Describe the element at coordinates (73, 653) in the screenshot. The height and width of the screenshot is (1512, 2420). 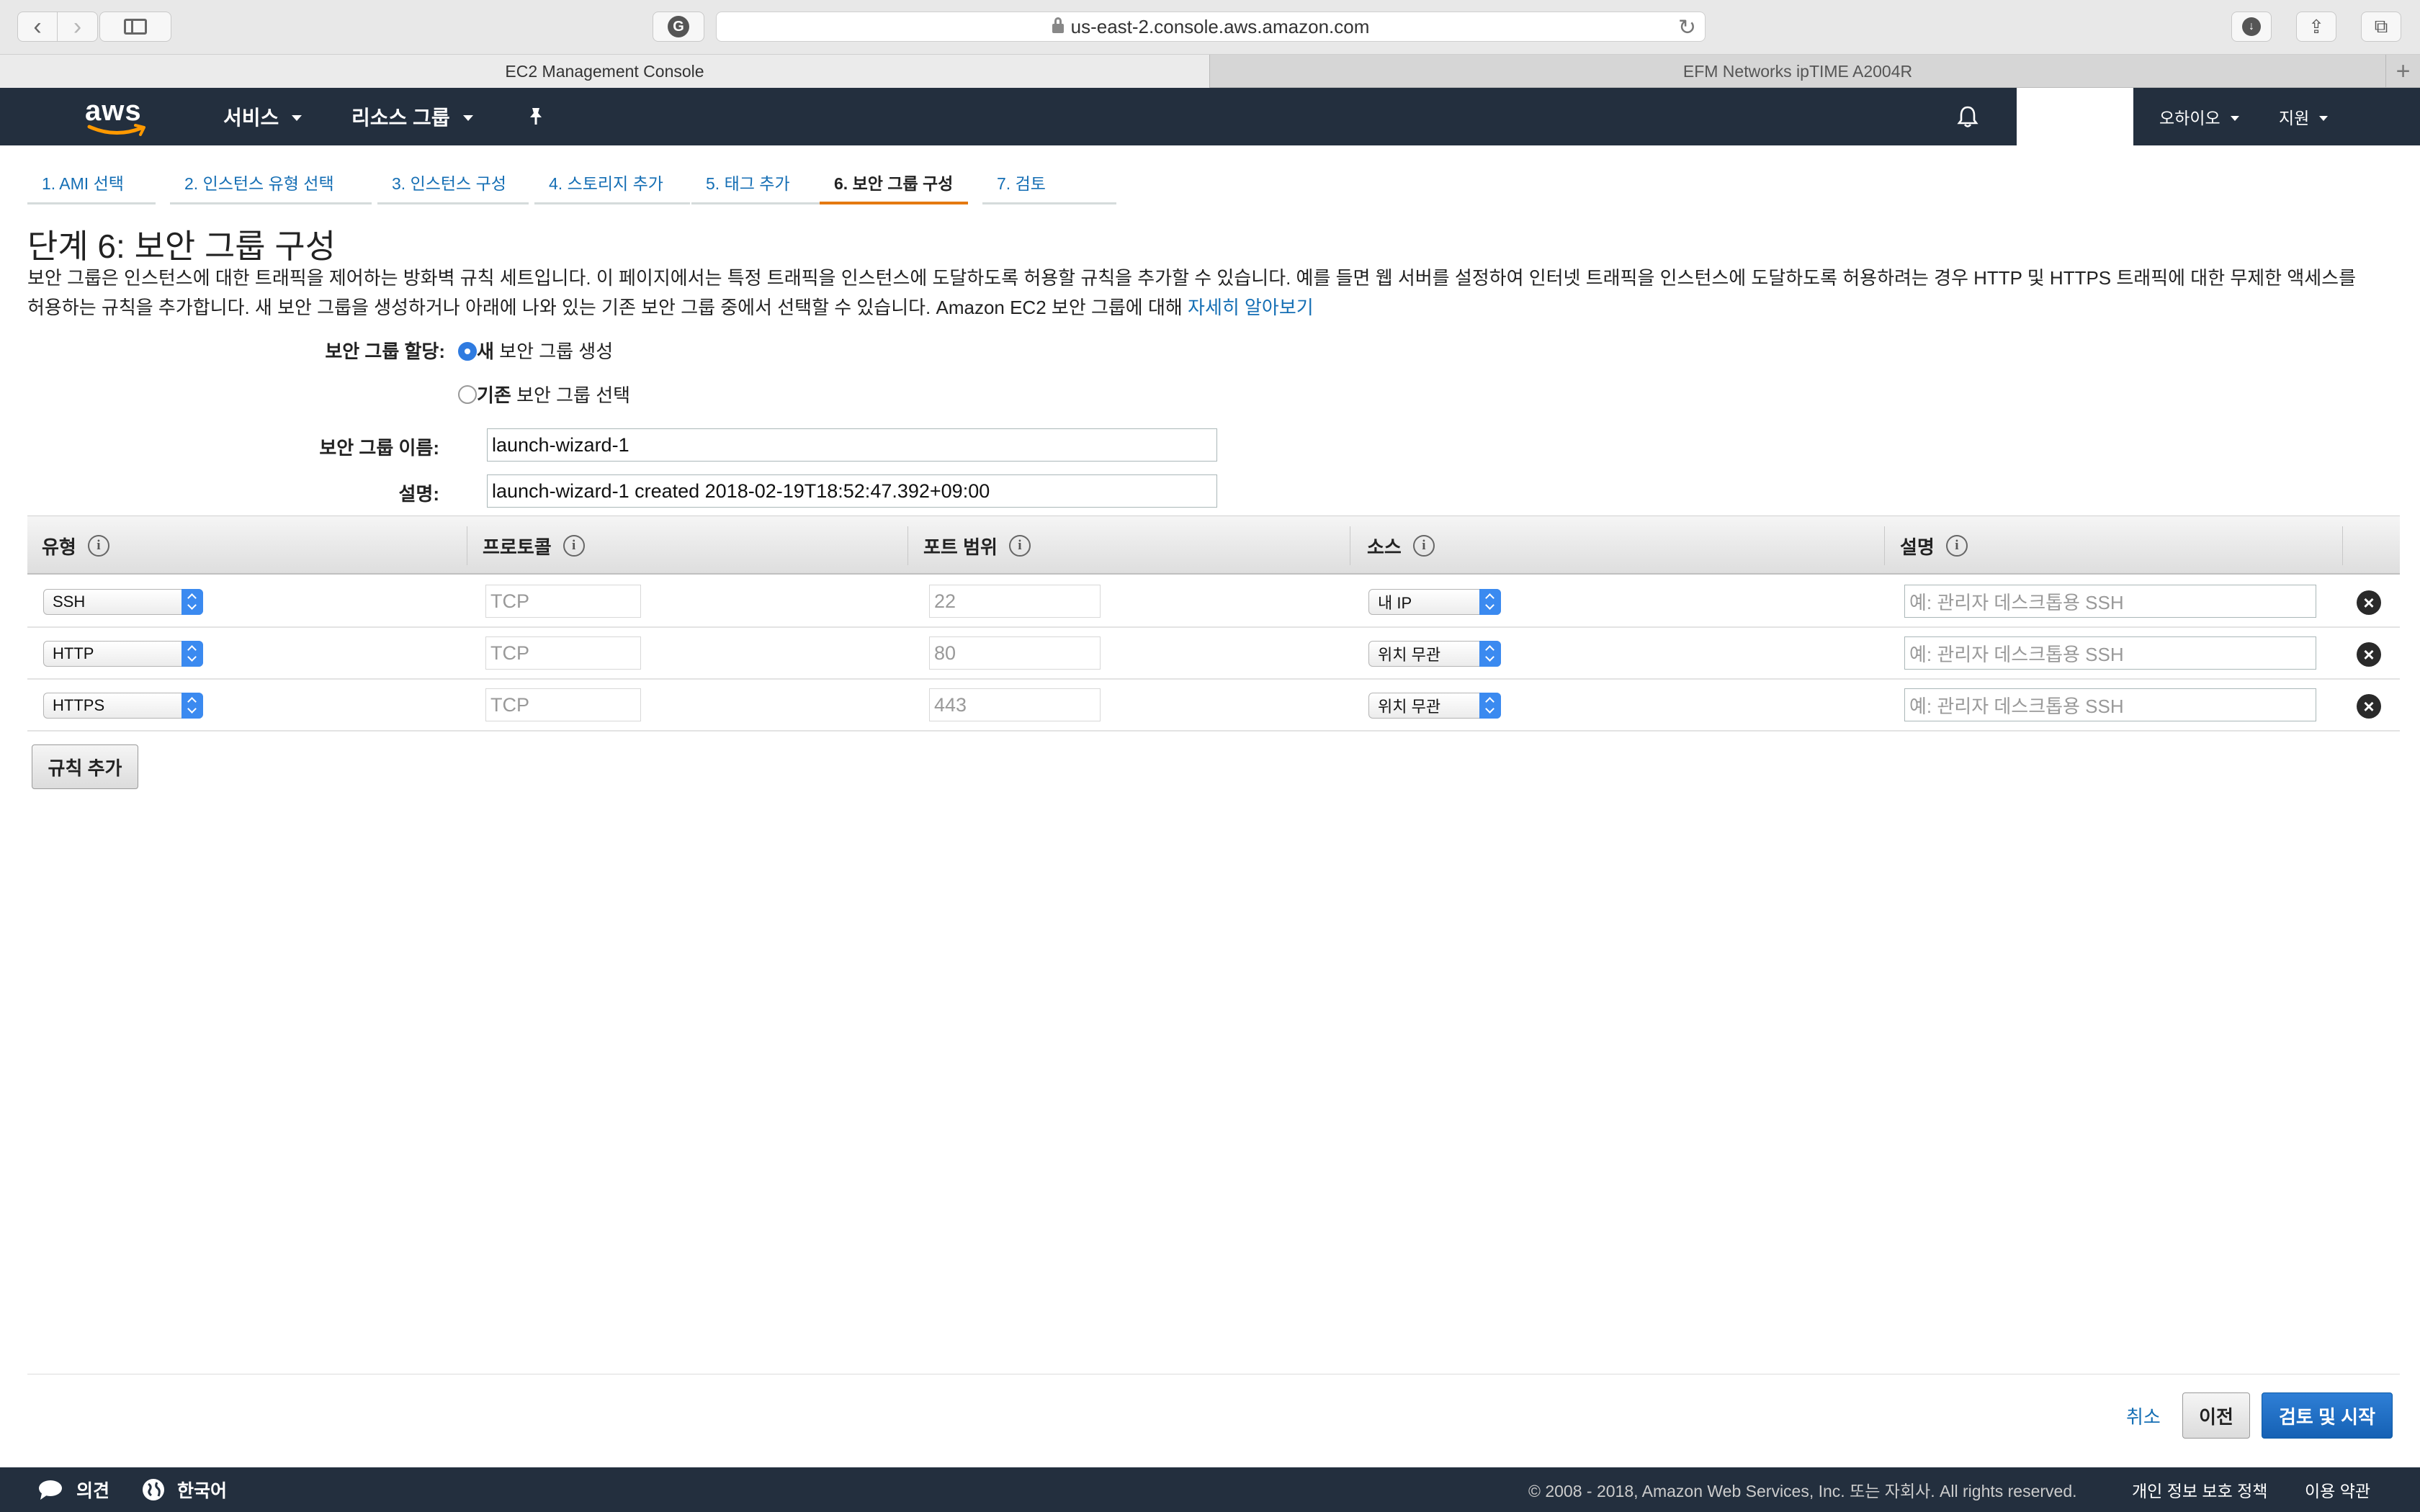
I see `type-value: HTTP` at that location.